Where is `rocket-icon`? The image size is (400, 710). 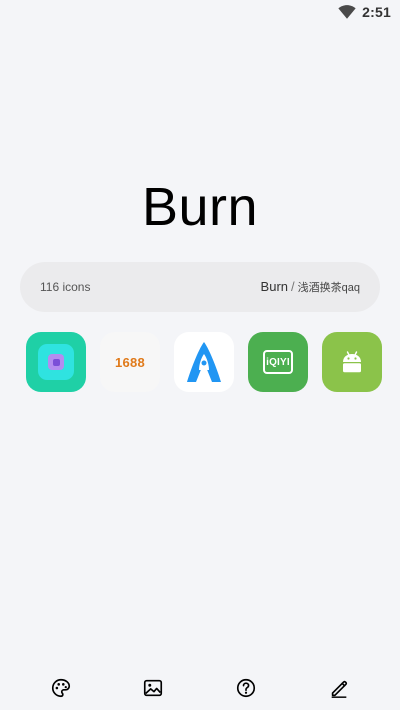
rocket-icon is located at coordinates (204, 362).